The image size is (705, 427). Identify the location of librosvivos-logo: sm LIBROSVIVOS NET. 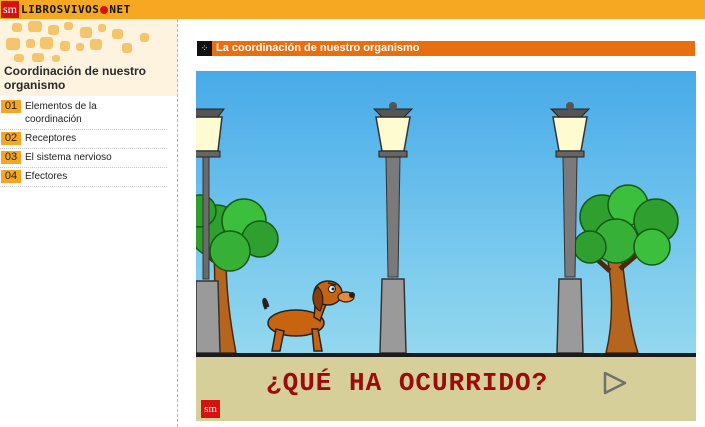
(65, 9).